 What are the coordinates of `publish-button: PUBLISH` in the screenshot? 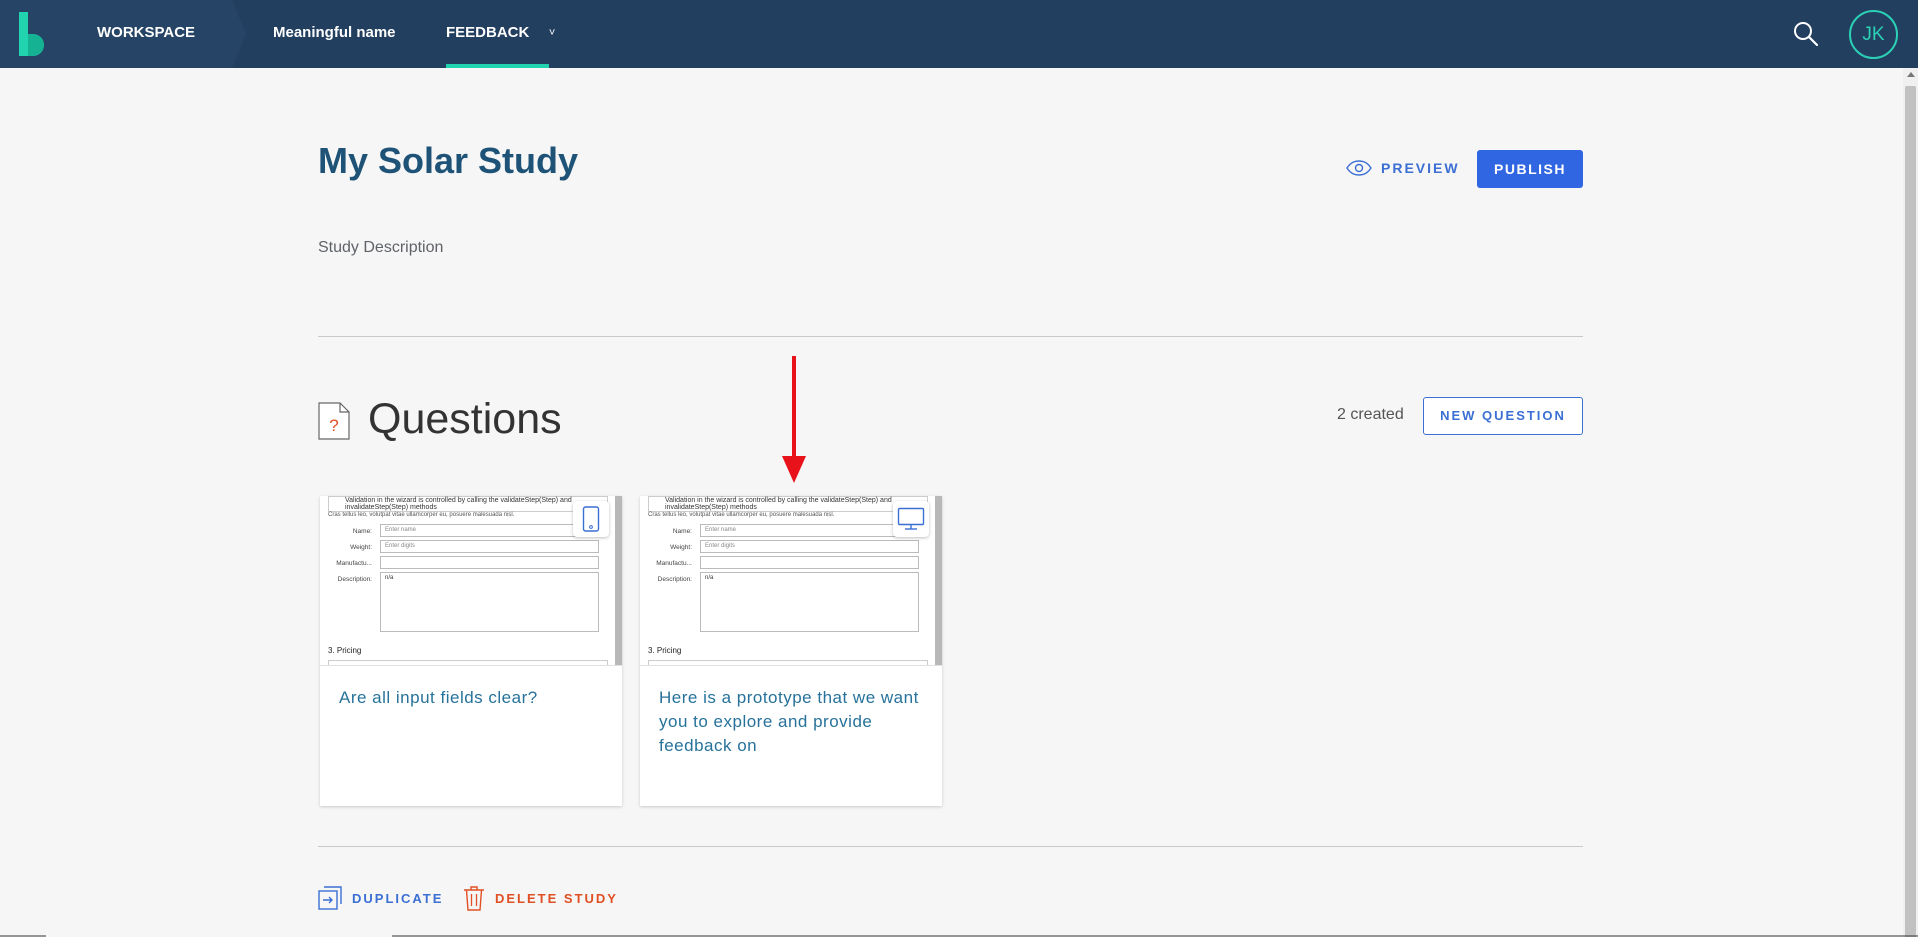 It's located at (1530, 169).